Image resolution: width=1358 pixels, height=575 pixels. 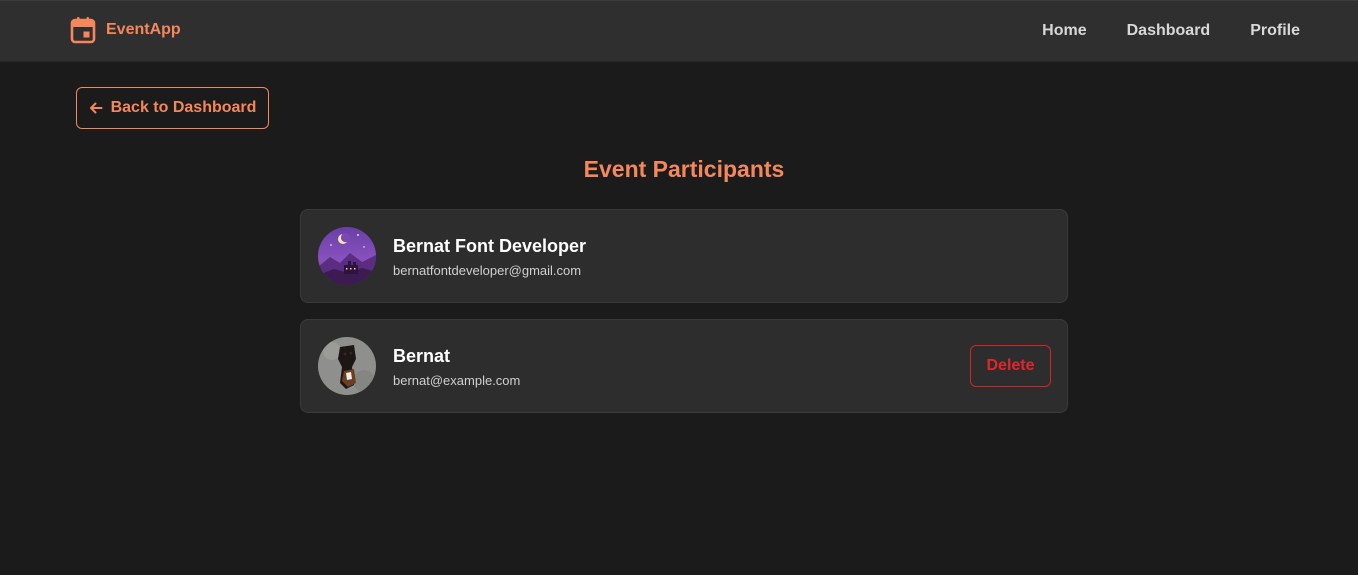 What do you see at coordinates (183, 107) in the screenshot?
I see `back-button-label: Back to Dashboard` at bounding box center [183, 107].